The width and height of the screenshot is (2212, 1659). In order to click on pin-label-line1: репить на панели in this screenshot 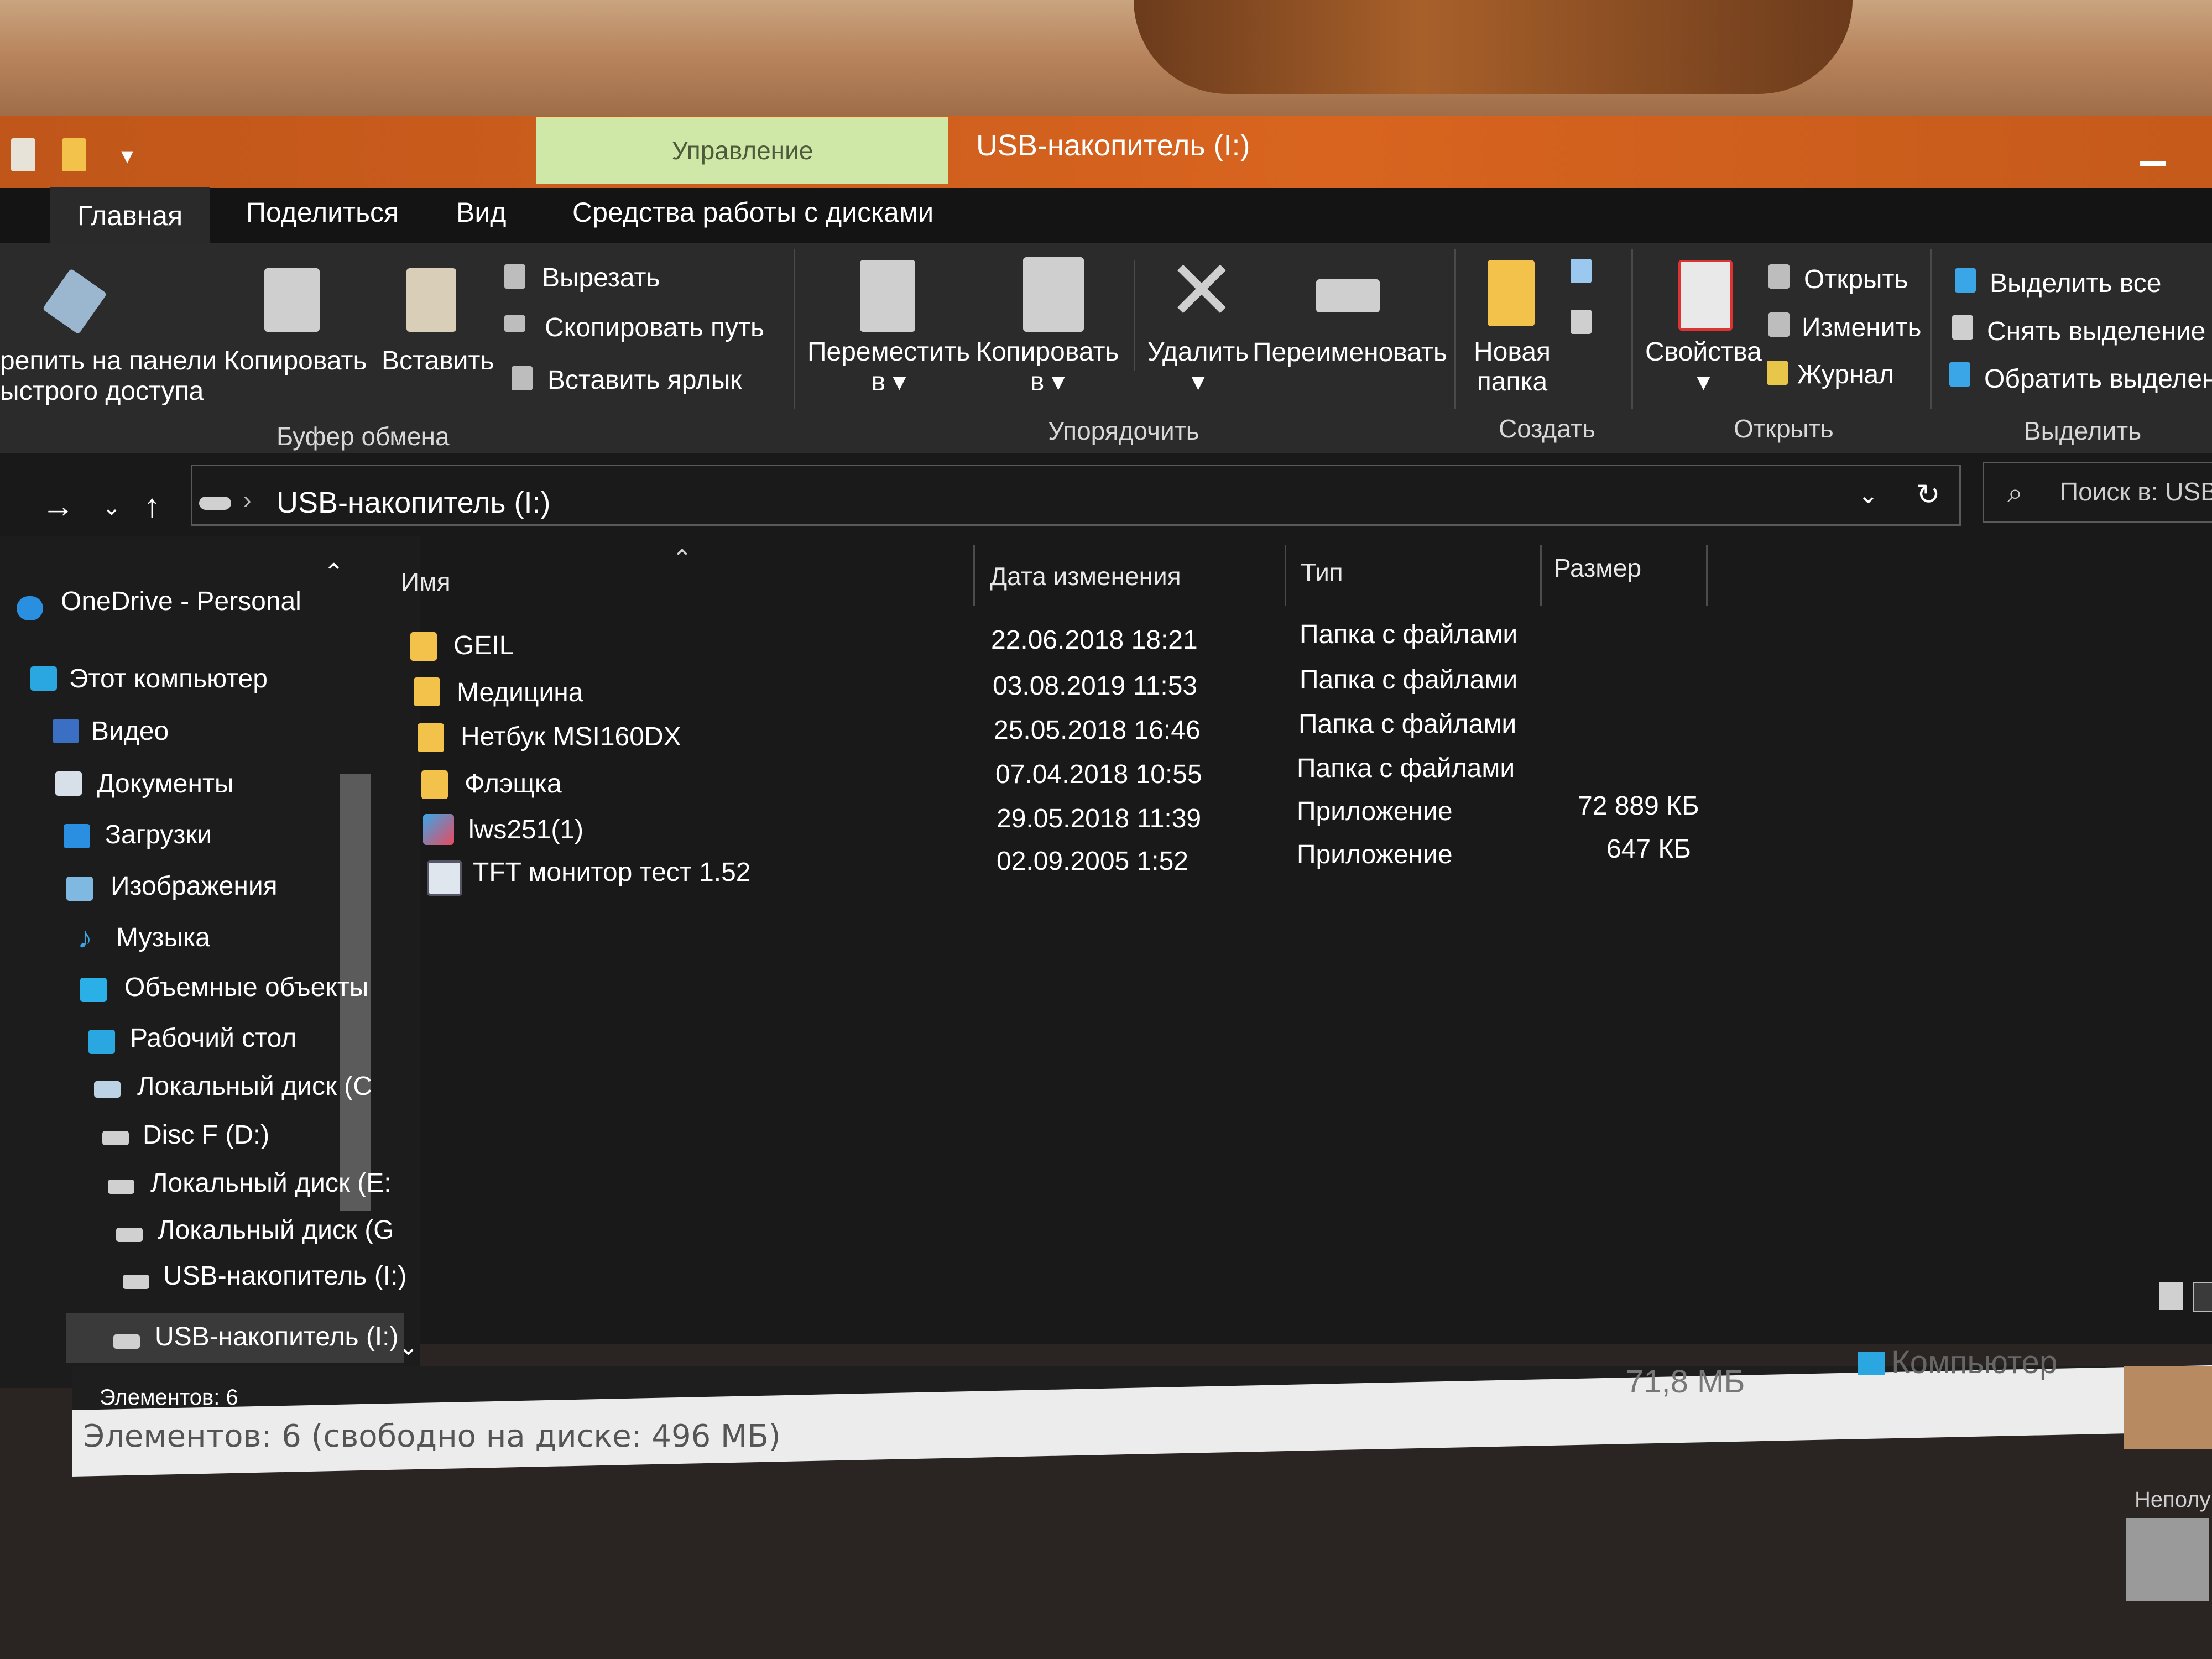, I will do `click(109, 361)`.